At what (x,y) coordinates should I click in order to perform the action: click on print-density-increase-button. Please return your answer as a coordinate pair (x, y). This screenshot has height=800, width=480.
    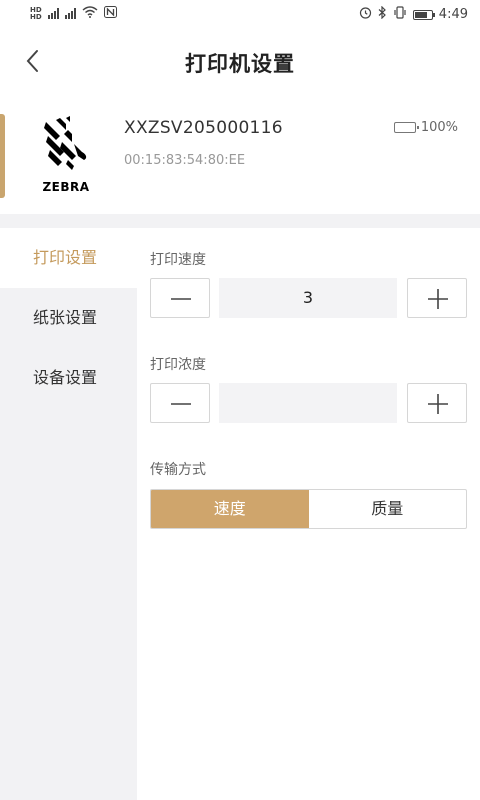
    Looking at the image, I should click on (437, 403).